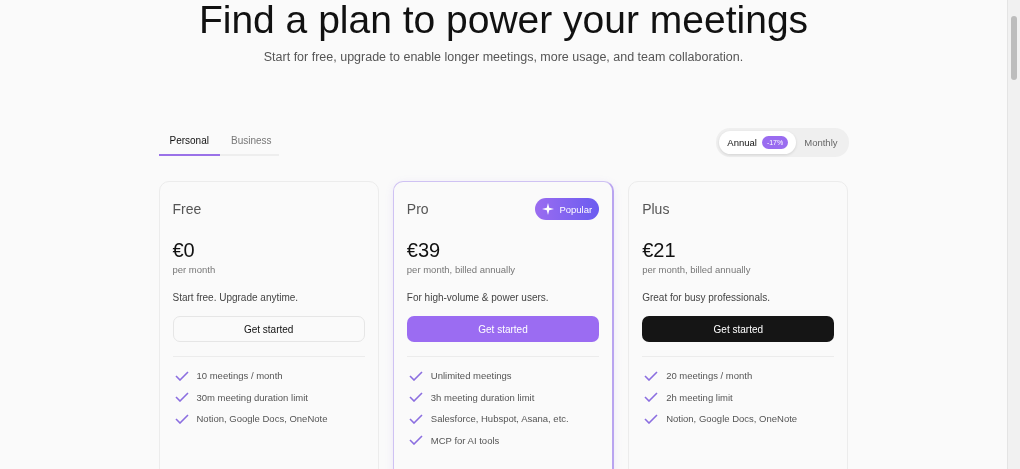 Image resolution: width=1020 pixels, height=469 pixels. I want to click on billing-period: per month, so click(194, 269).